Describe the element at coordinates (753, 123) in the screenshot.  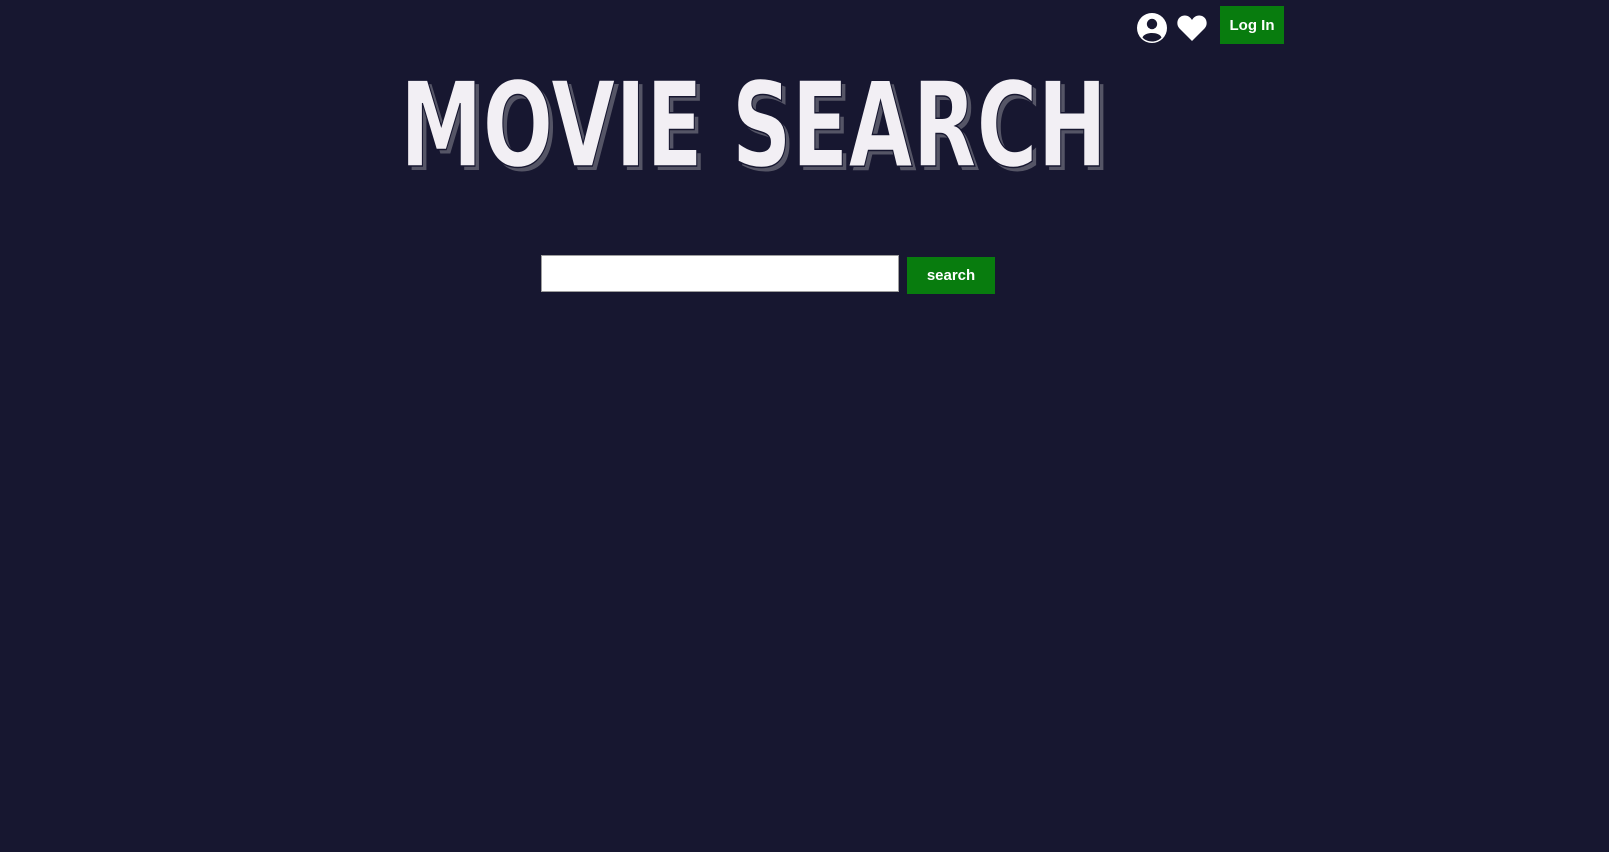
I see `logo-text: MOVIE SEARCH` at that location.